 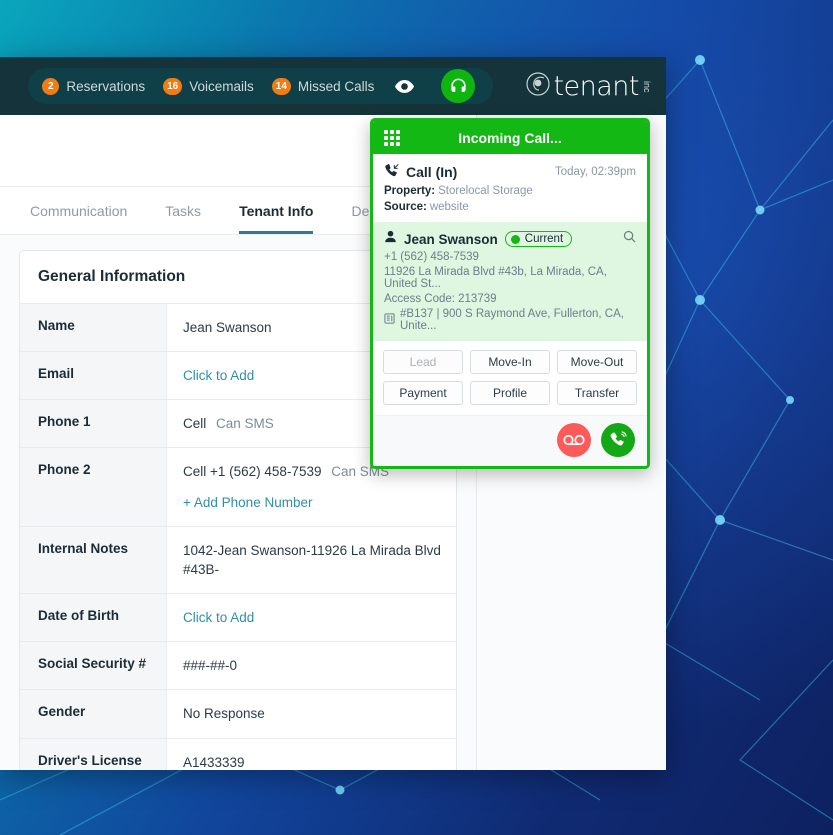 I want to click on voicemails-label: Voicemails, so click(x=221, y=86).